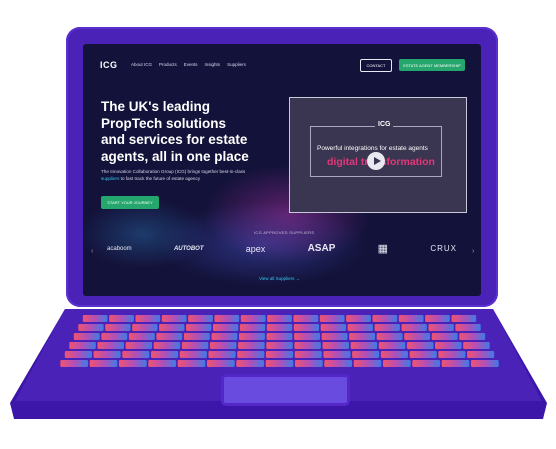  What do you see at coordinates (141, 64) in the screenshot?
I see `nav-item-about: About ICG` at bounding box center [141, 64].